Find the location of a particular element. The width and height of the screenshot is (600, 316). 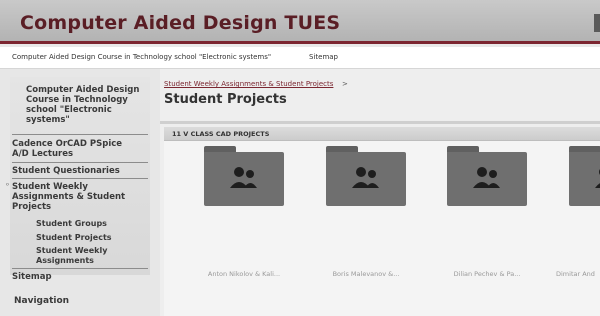

sidebar-item-label: school "Electronic is located at coordinates (69, 110).